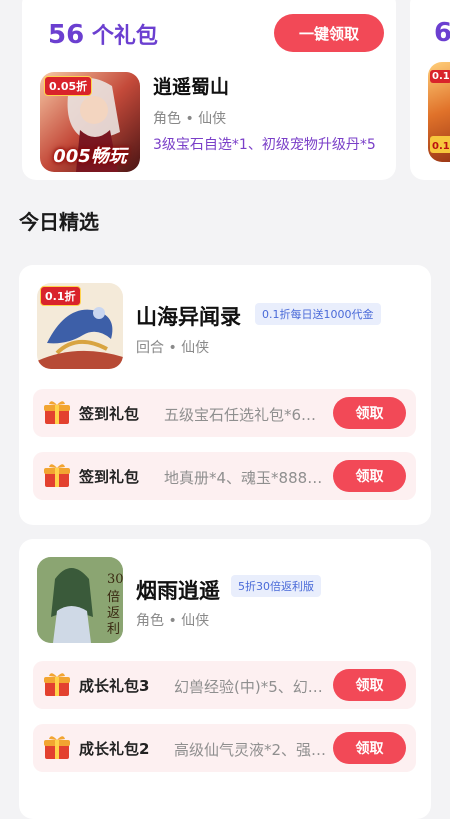 The width and height of the screenshot is (450, 819). What do you see at coordinates (173, 348) in the screenshot?
I see `game-subtitle: 回合 • 仙侠` at bounding box center [173, 348].